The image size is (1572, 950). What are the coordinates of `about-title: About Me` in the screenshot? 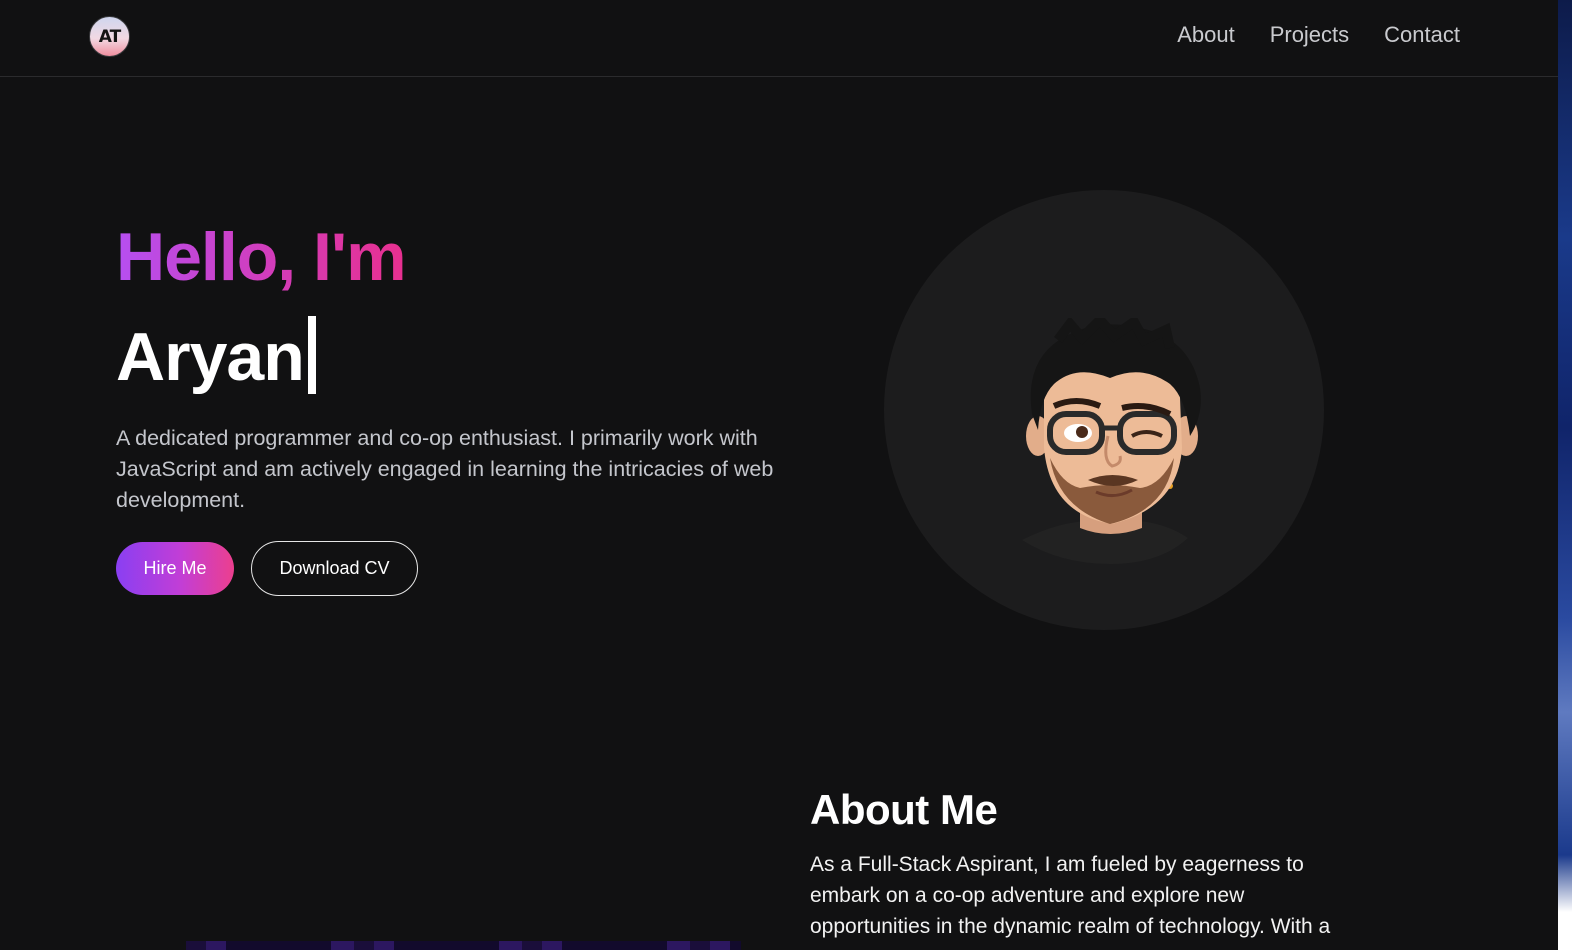 It's located at (904, 809).